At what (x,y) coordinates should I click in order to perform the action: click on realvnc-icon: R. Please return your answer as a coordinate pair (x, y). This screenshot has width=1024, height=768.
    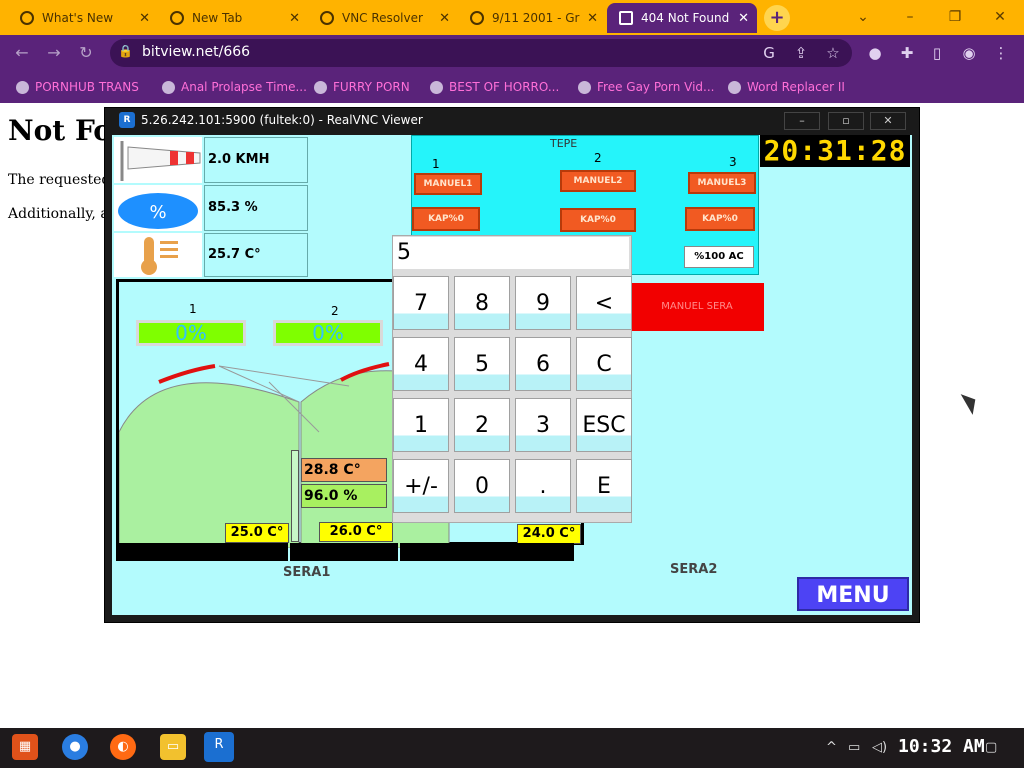
    Looking at the image, I should click on (127, 120).